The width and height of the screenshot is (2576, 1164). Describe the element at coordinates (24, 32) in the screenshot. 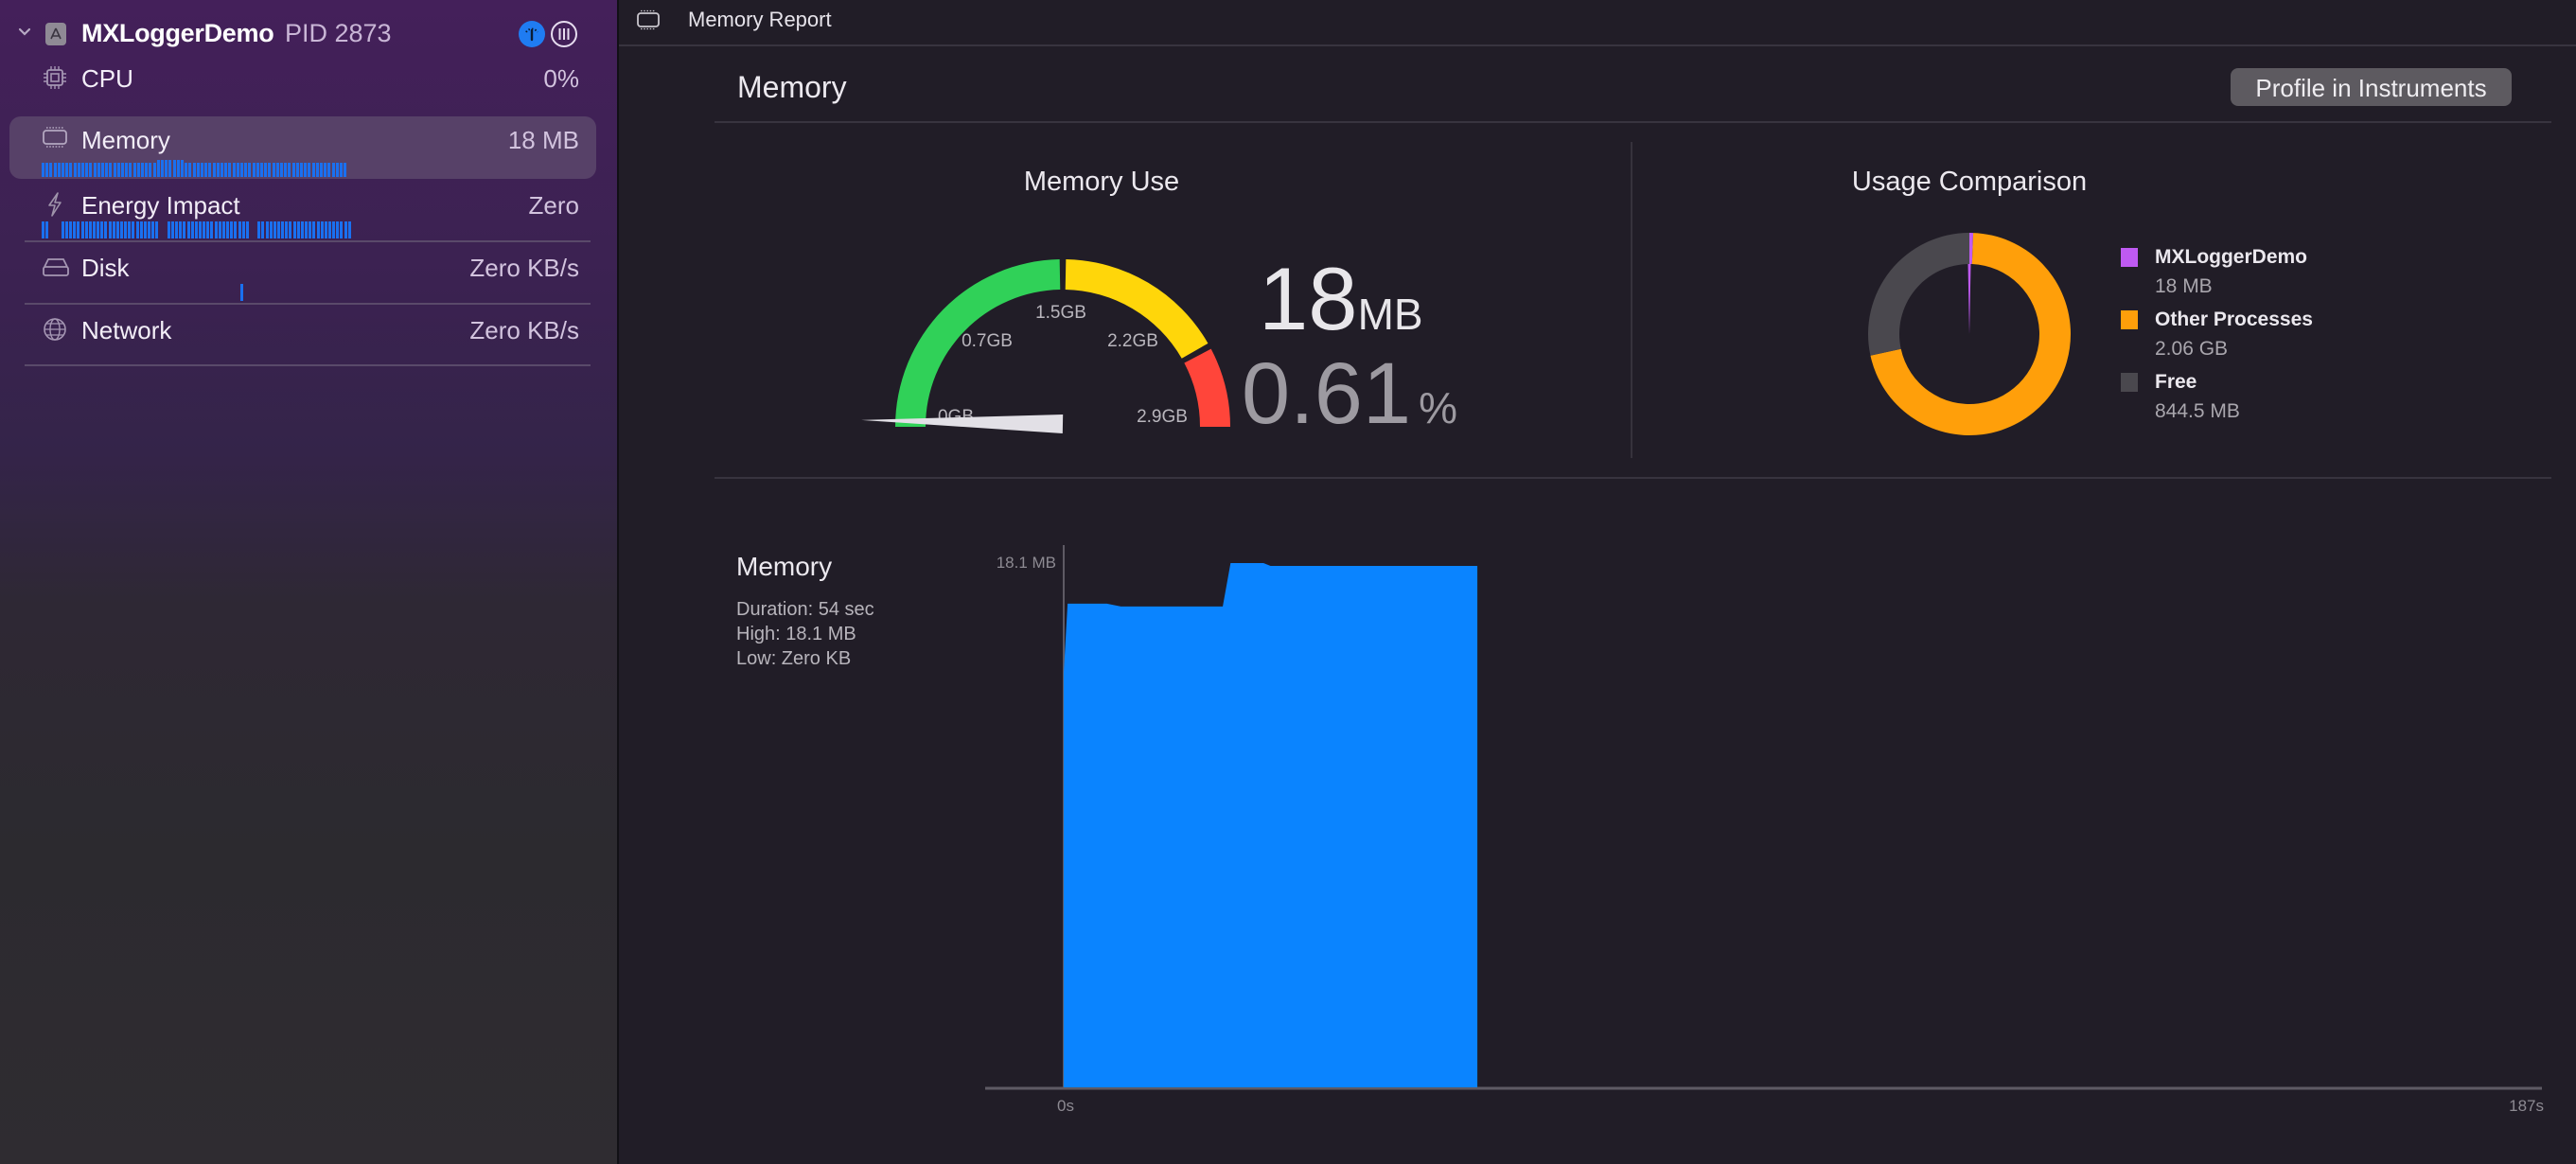

I see `chevron-down-icon` at that location.